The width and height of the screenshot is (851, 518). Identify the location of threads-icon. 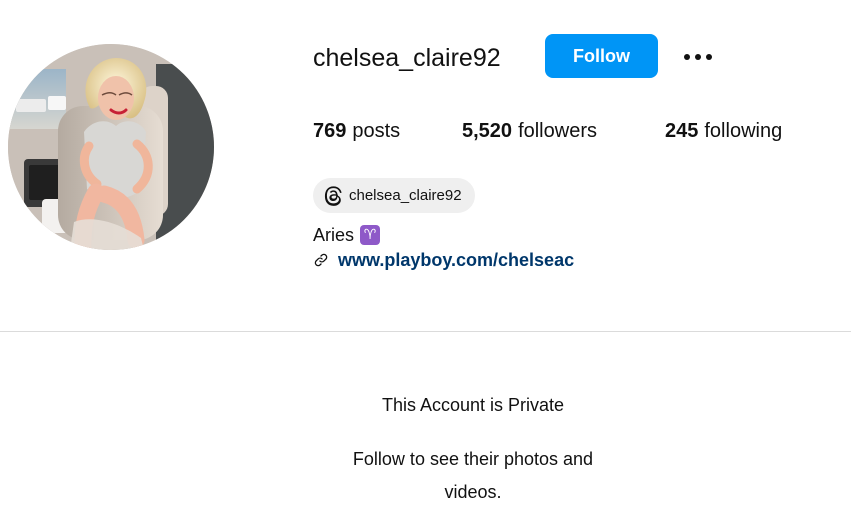
(333, 195).